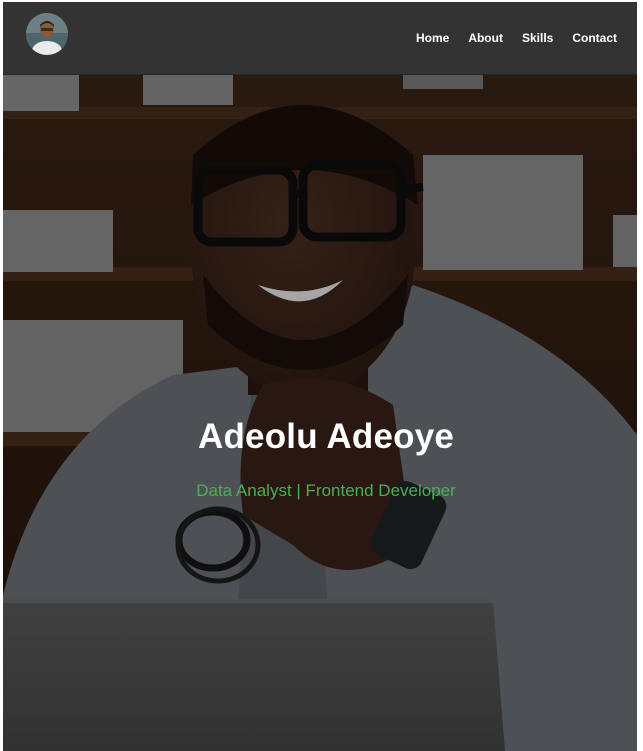  What do you see at coordinates (320, 38) in the screenshot?
I see `navbar: Home About Skills Contact` at bounding box center [320, 38].